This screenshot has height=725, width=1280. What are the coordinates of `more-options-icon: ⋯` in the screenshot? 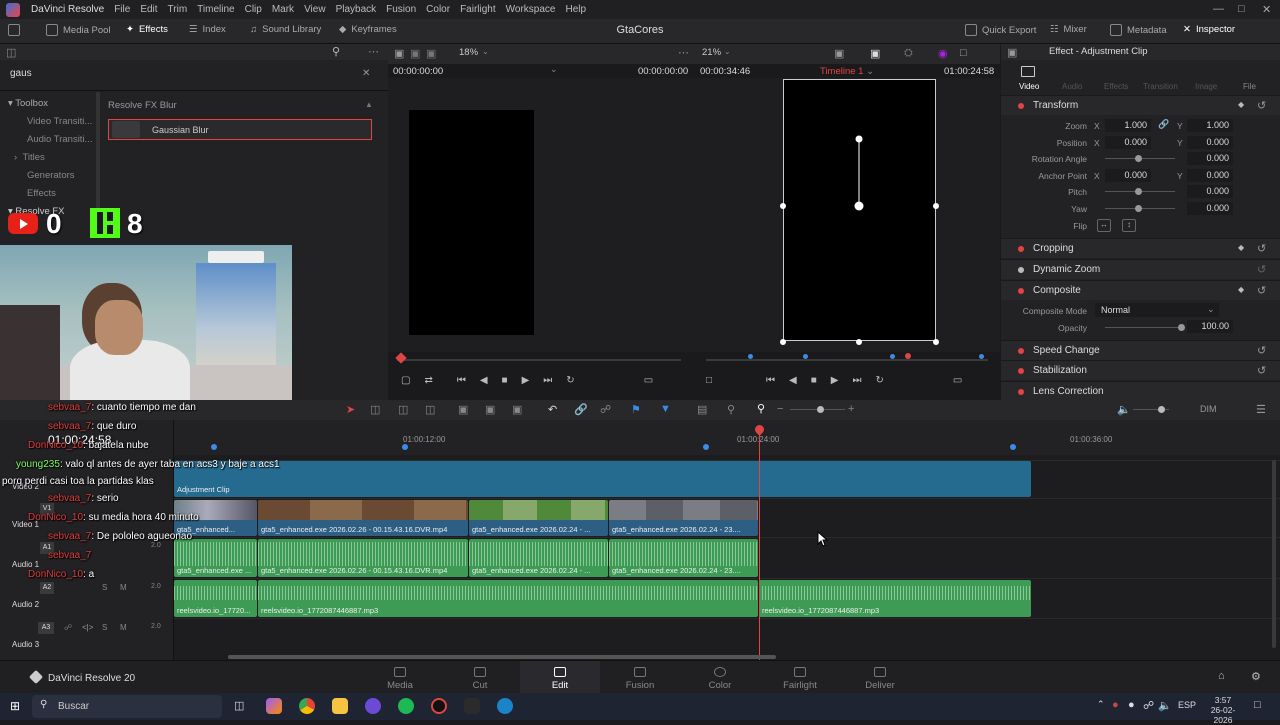 It's located at (373, 51).